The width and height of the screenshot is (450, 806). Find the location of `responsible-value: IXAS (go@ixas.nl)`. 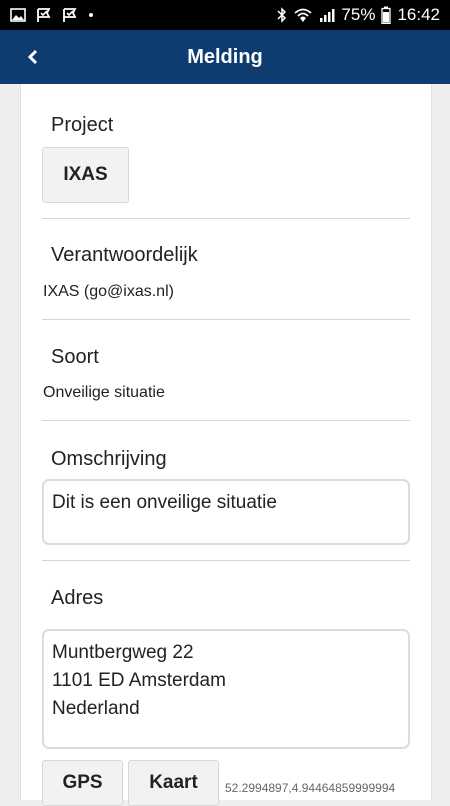

responsible-value: IXAS (go@ixas.nl) is located at coordinates (108, 291).